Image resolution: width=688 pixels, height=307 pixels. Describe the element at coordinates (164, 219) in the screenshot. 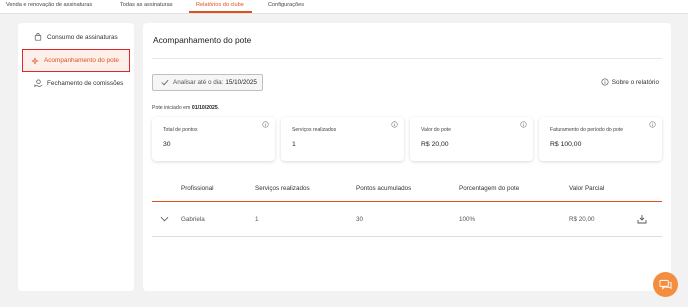

I see `chevron-down-icon` at that location.